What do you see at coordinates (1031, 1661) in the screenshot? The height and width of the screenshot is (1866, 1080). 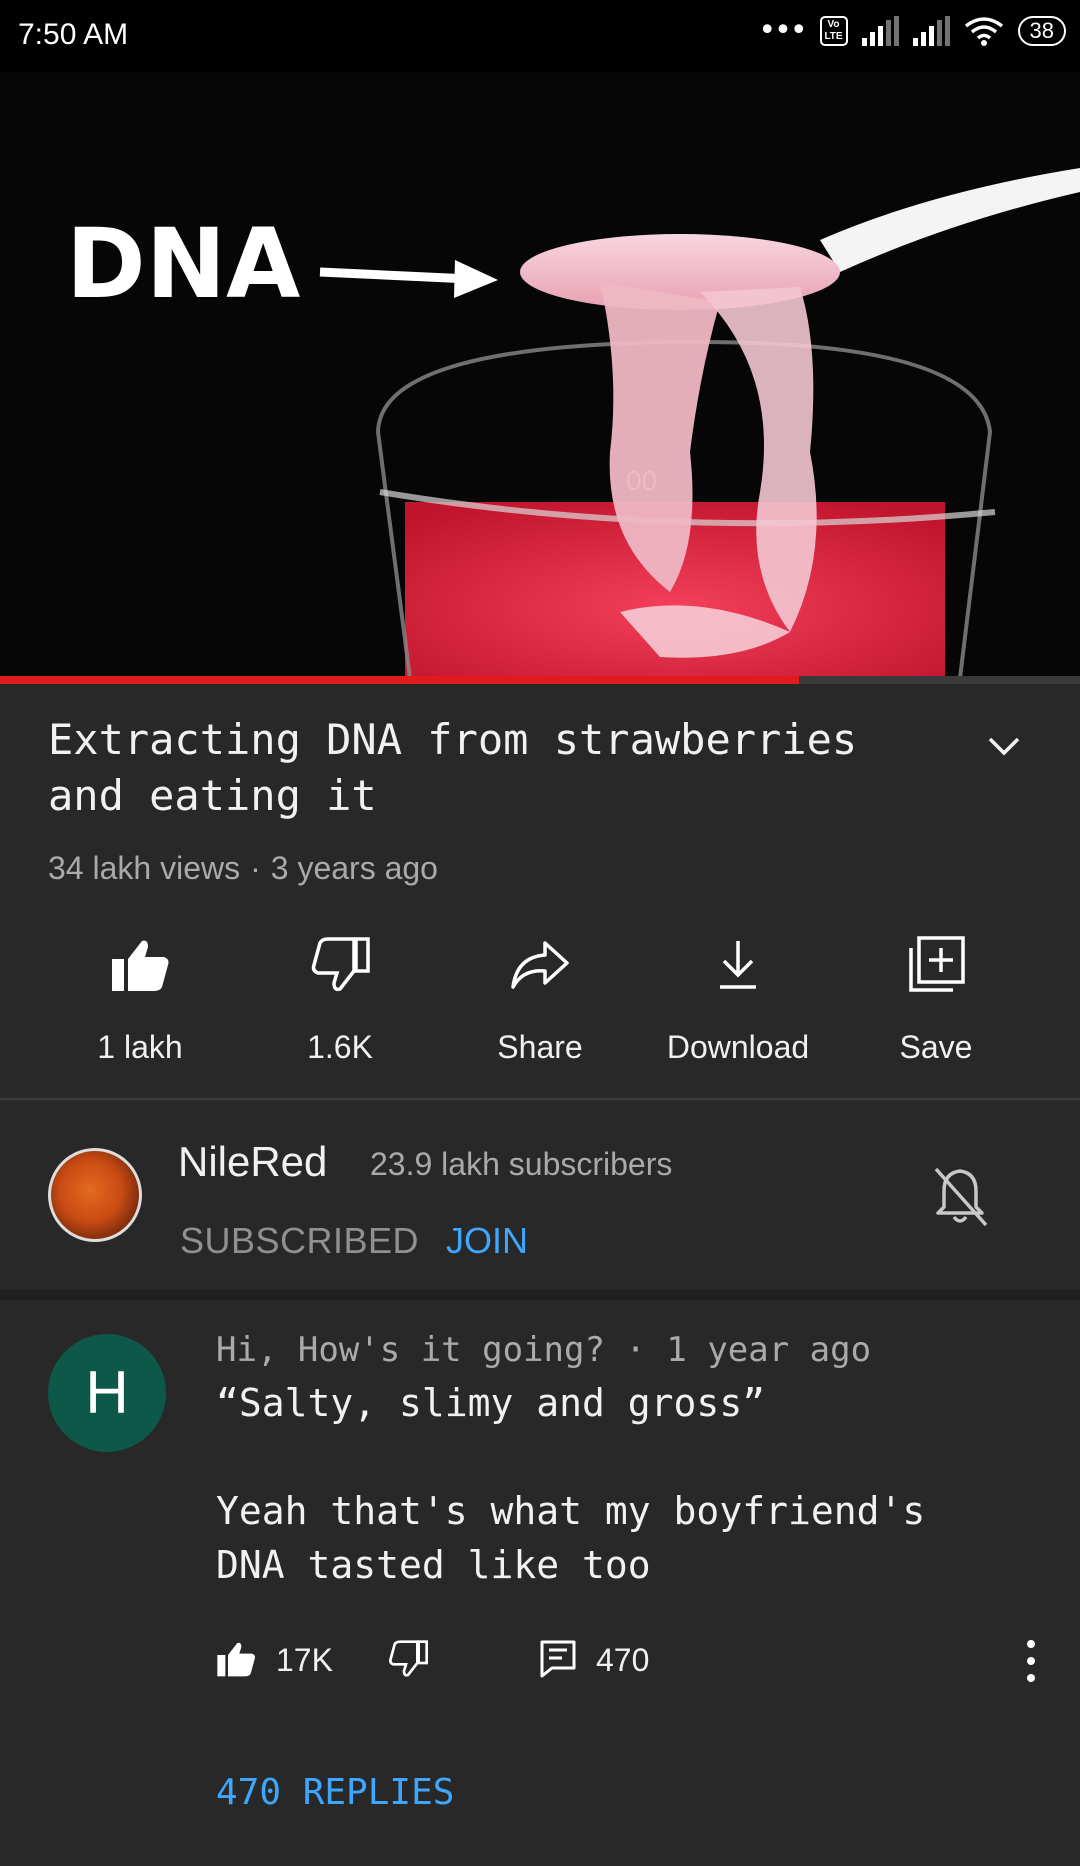 I see `more-options-icon` at bounding box center [1031, 1661].